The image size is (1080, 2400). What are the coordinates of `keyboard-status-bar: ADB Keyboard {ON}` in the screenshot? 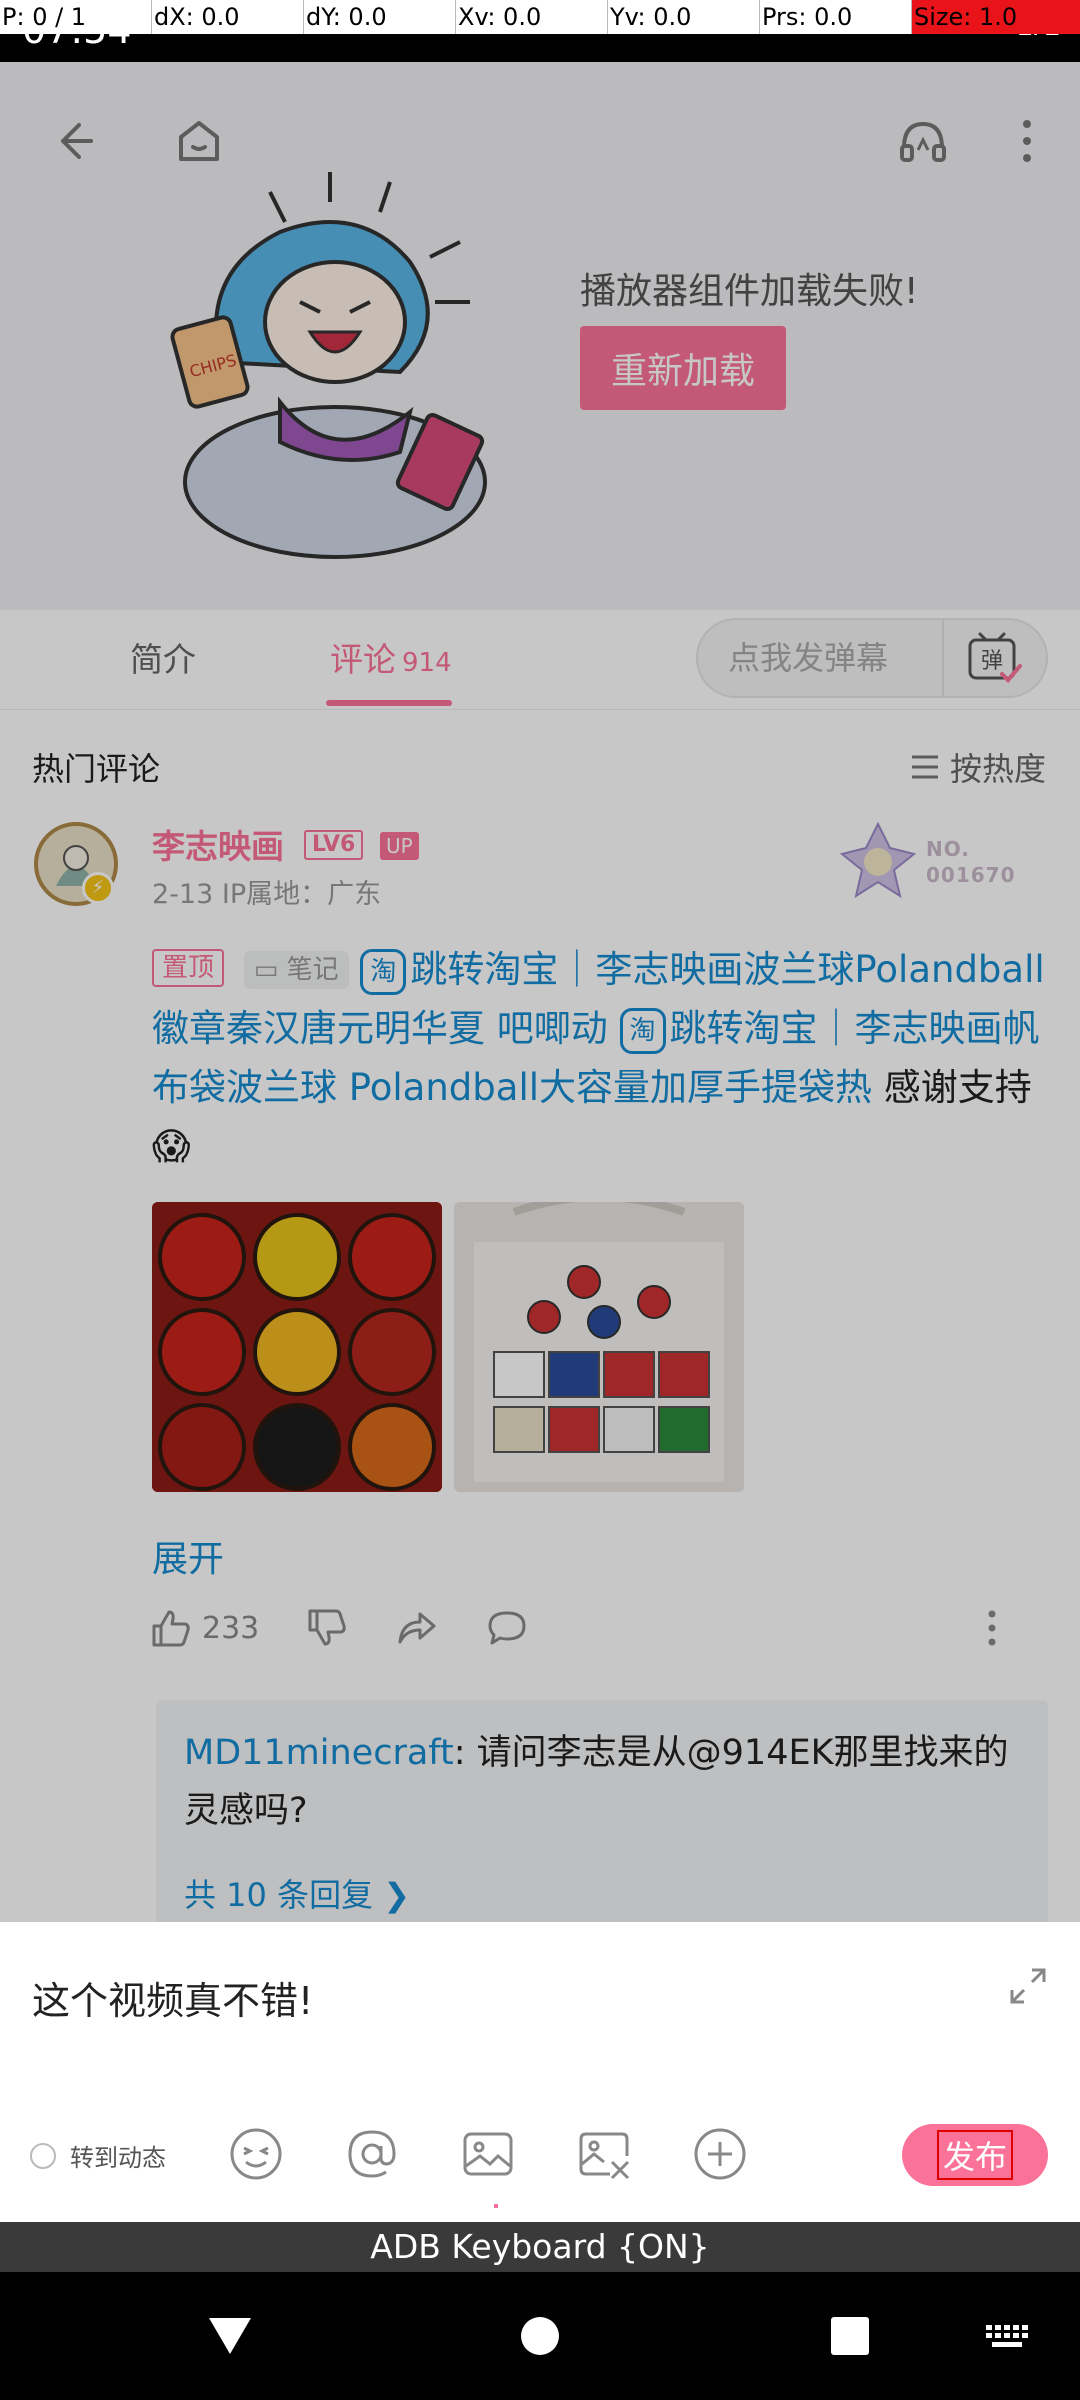 It's located at (540, 2247).